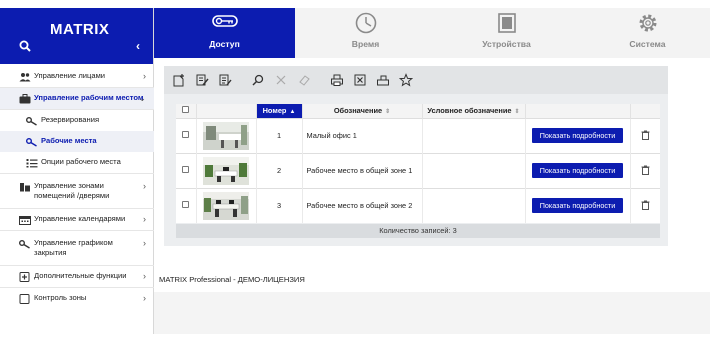 The width and height of the screenshot is (724, 344). I want to click on tab-system: Система, so click(647, 33).